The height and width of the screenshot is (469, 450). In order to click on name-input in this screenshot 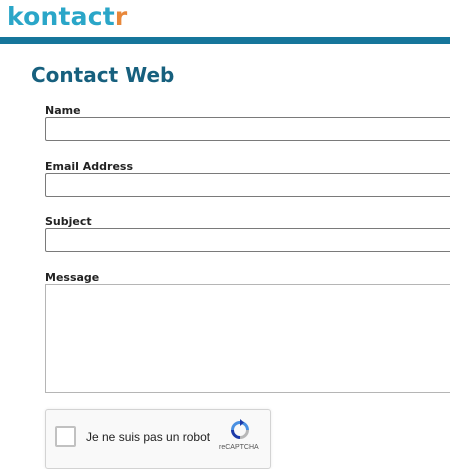, I will do `click(247, 129)`.